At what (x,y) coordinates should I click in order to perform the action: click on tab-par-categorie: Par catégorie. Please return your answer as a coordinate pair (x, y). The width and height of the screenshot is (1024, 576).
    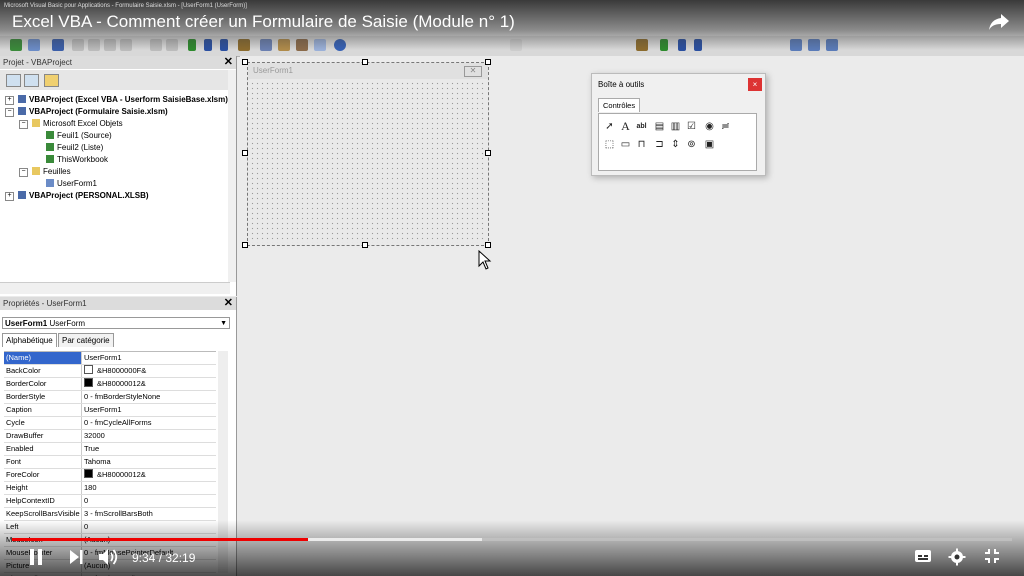
    Looking at the image, I should click on (86, 340).